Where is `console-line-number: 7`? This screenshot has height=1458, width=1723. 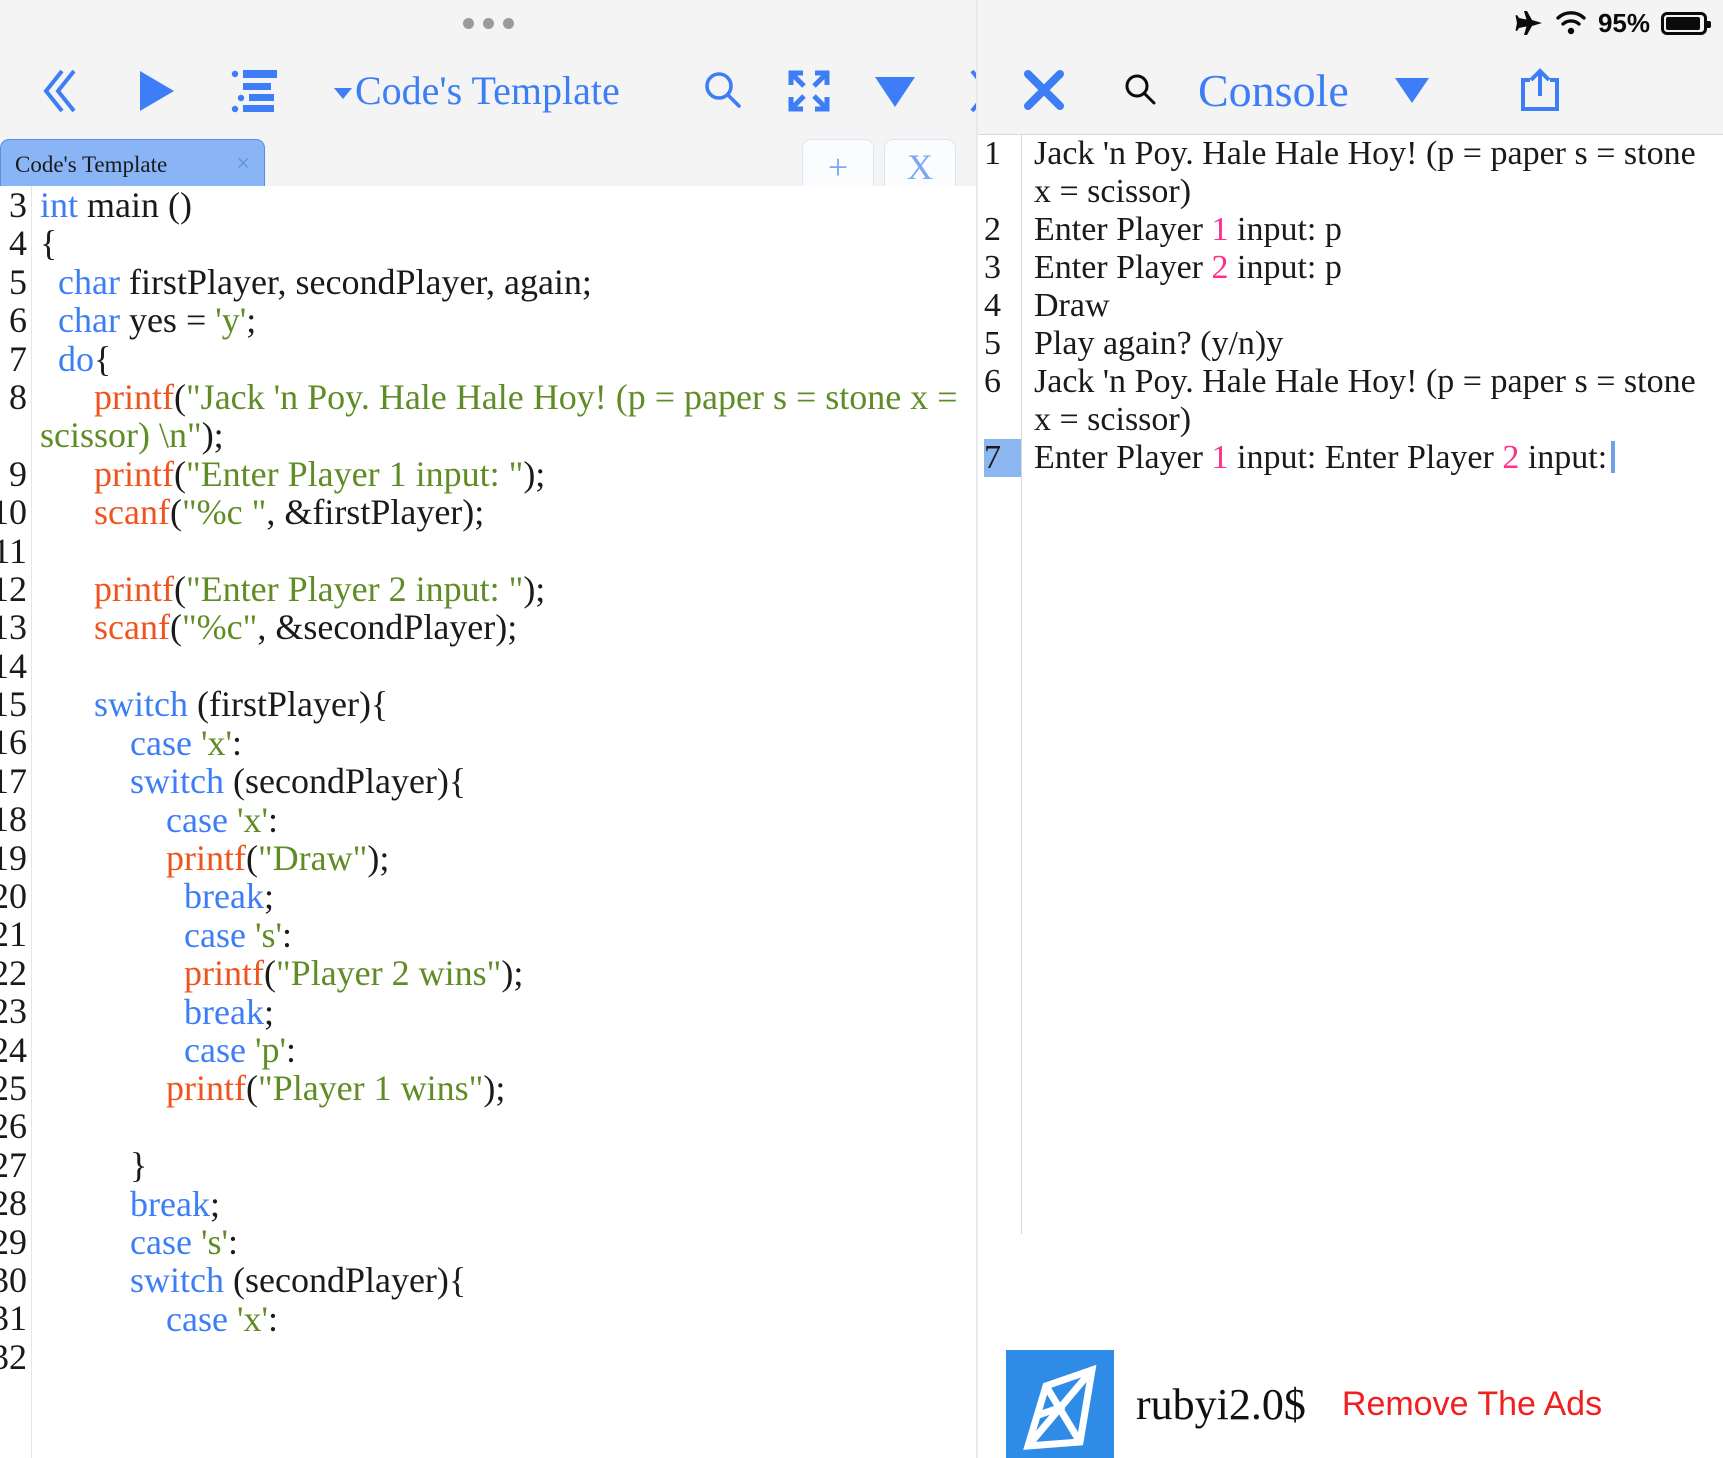 console-line-number: 7 is located at coordinates (1002, 458).